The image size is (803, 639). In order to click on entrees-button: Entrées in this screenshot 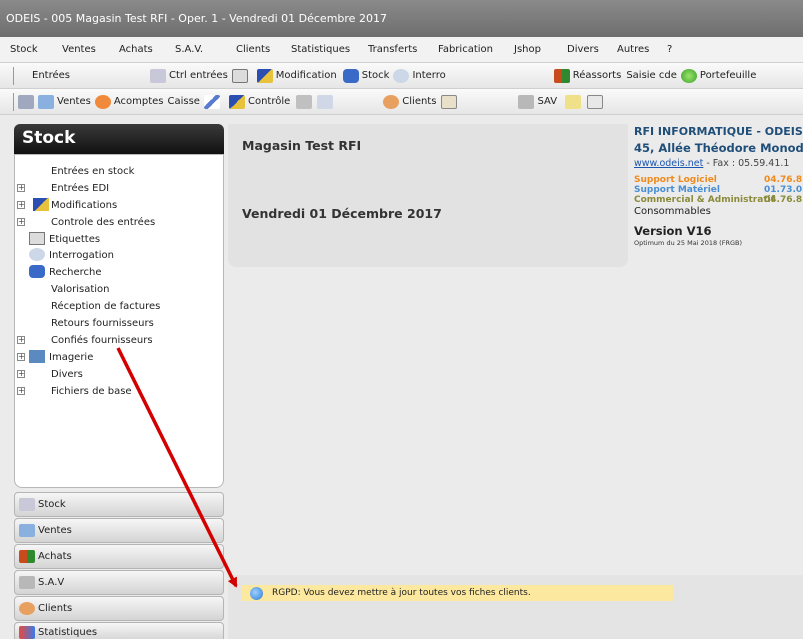, I will do `click(91, 75)`.